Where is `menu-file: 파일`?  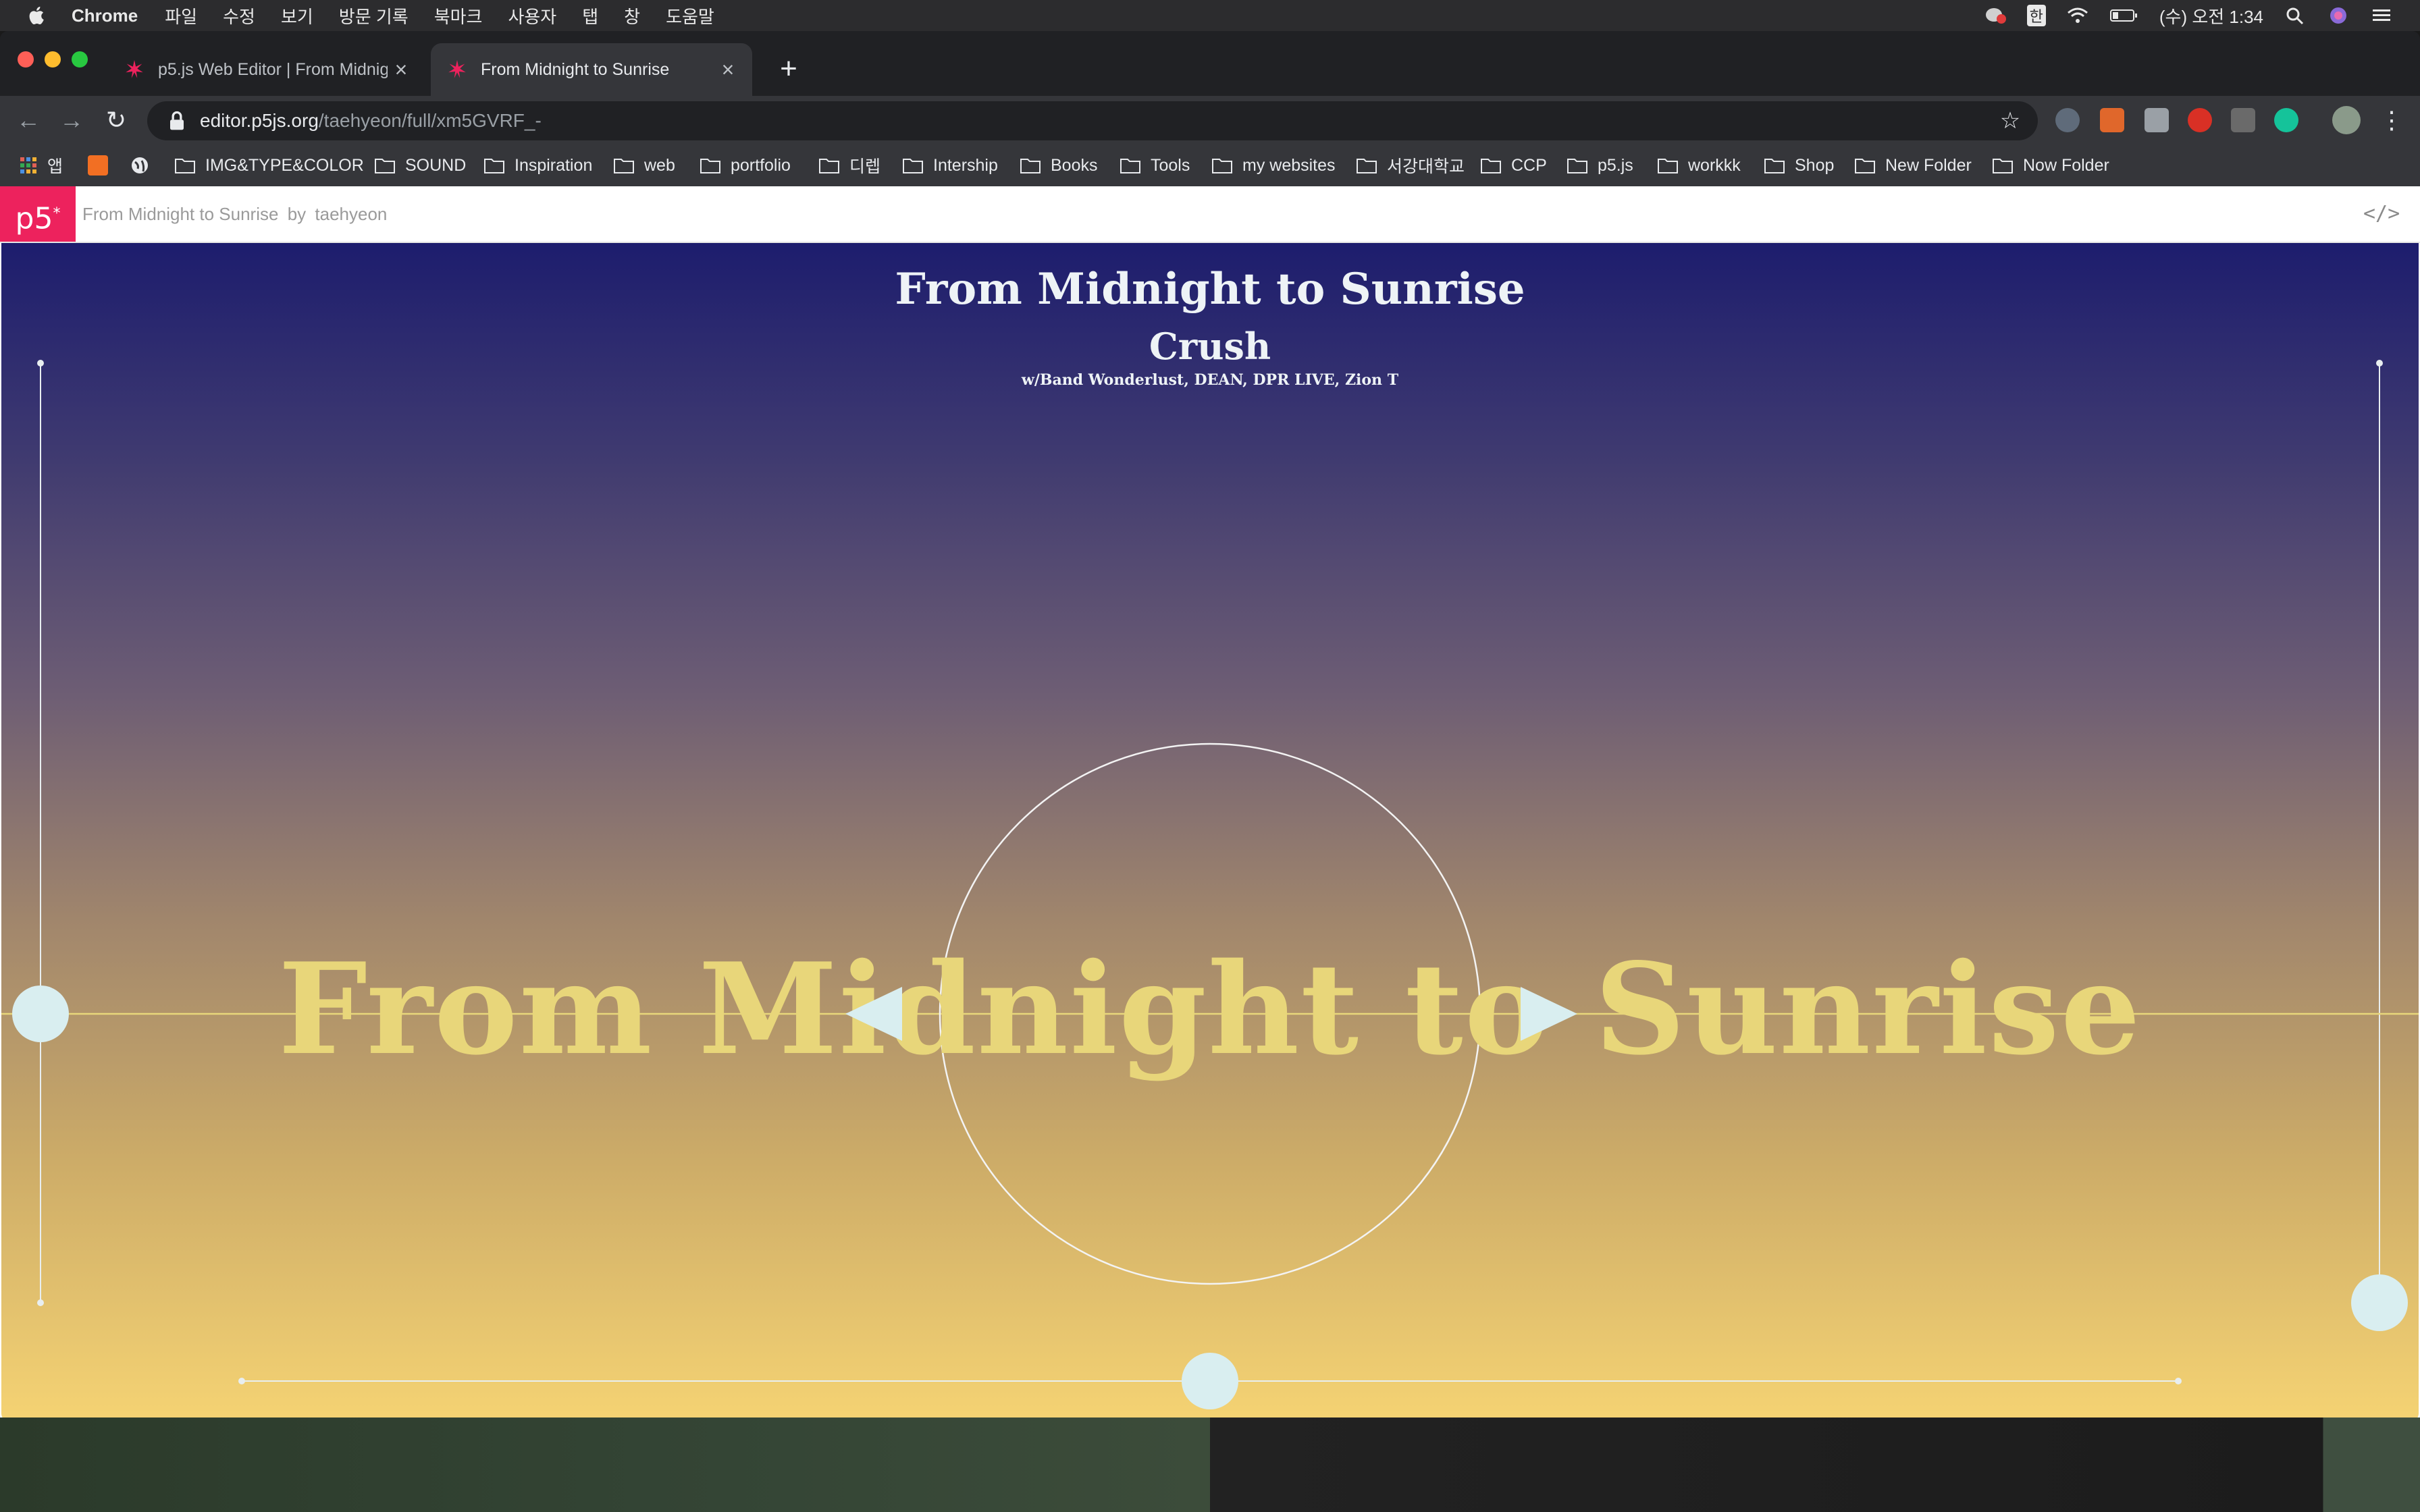 menu-file: 파일 is located at coordinates (181, 15).